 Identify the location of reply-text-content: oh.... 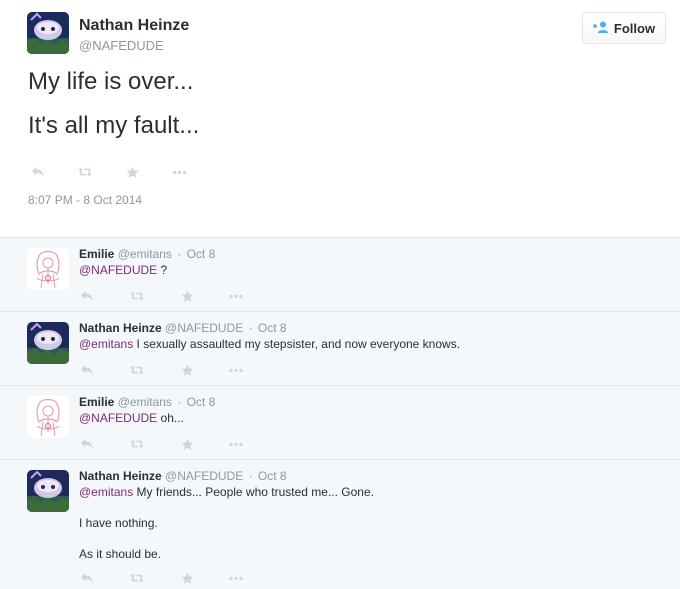
(170, 418).